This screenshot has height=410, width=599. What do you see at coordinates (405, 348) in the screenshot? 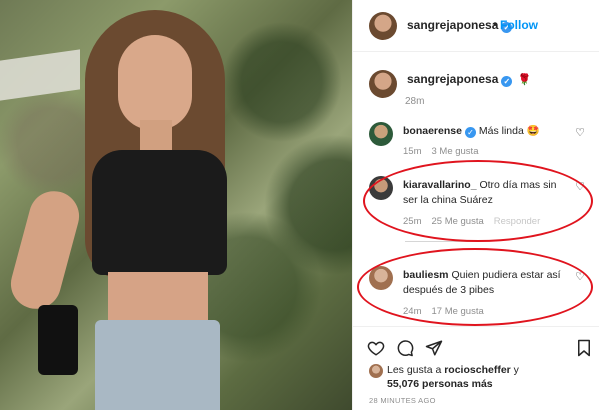
I see `comment-icon` at bounding box center [405, 348].